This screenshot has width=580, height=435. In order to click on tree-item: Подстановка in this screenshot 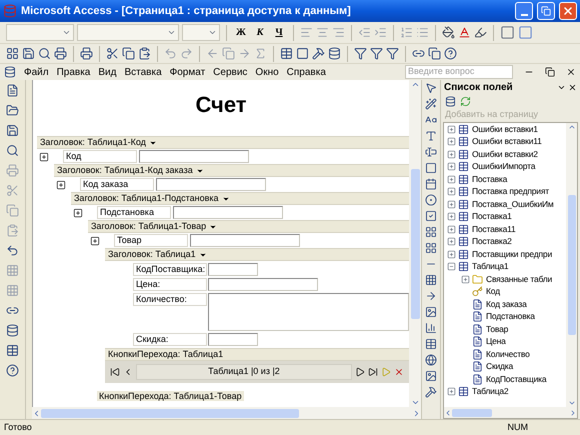, I will do `click(510, 317)`.